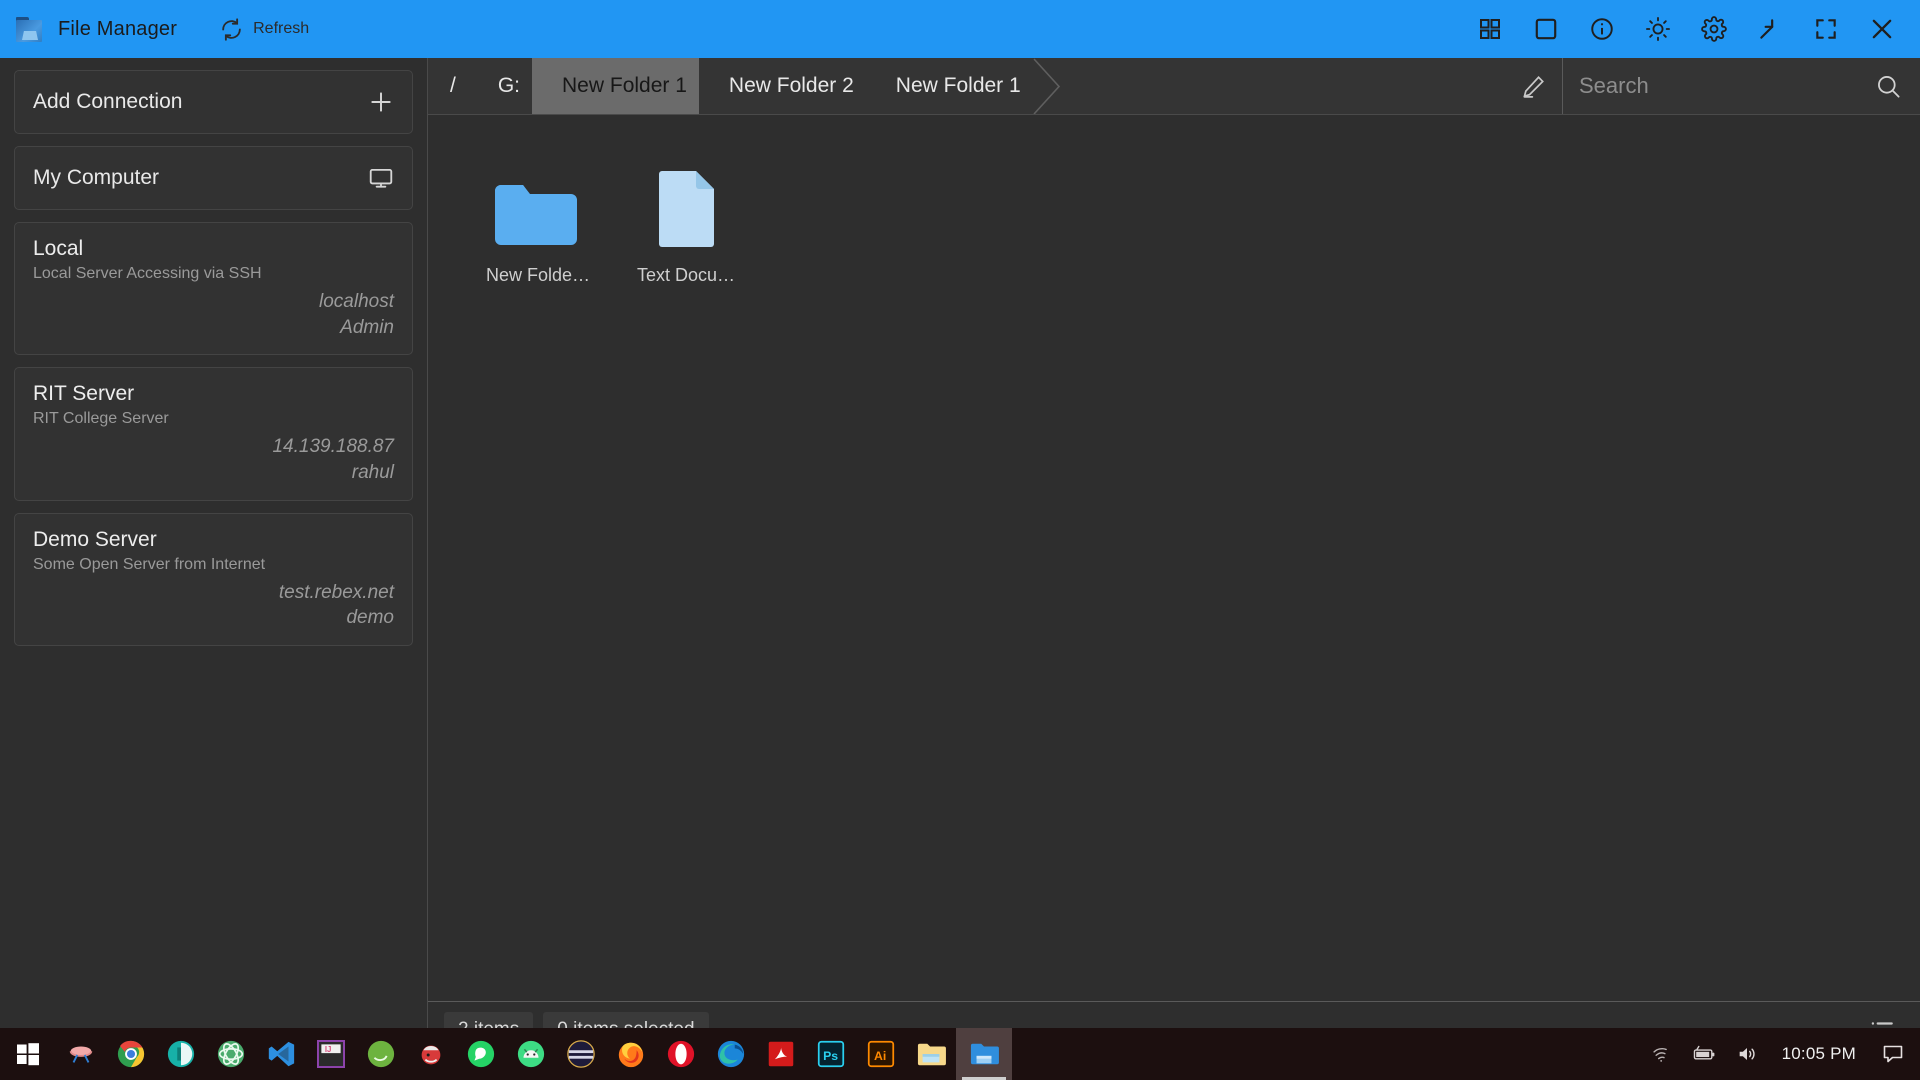  I want to click on connection-host: test.rebex.net, so click(336, 592).